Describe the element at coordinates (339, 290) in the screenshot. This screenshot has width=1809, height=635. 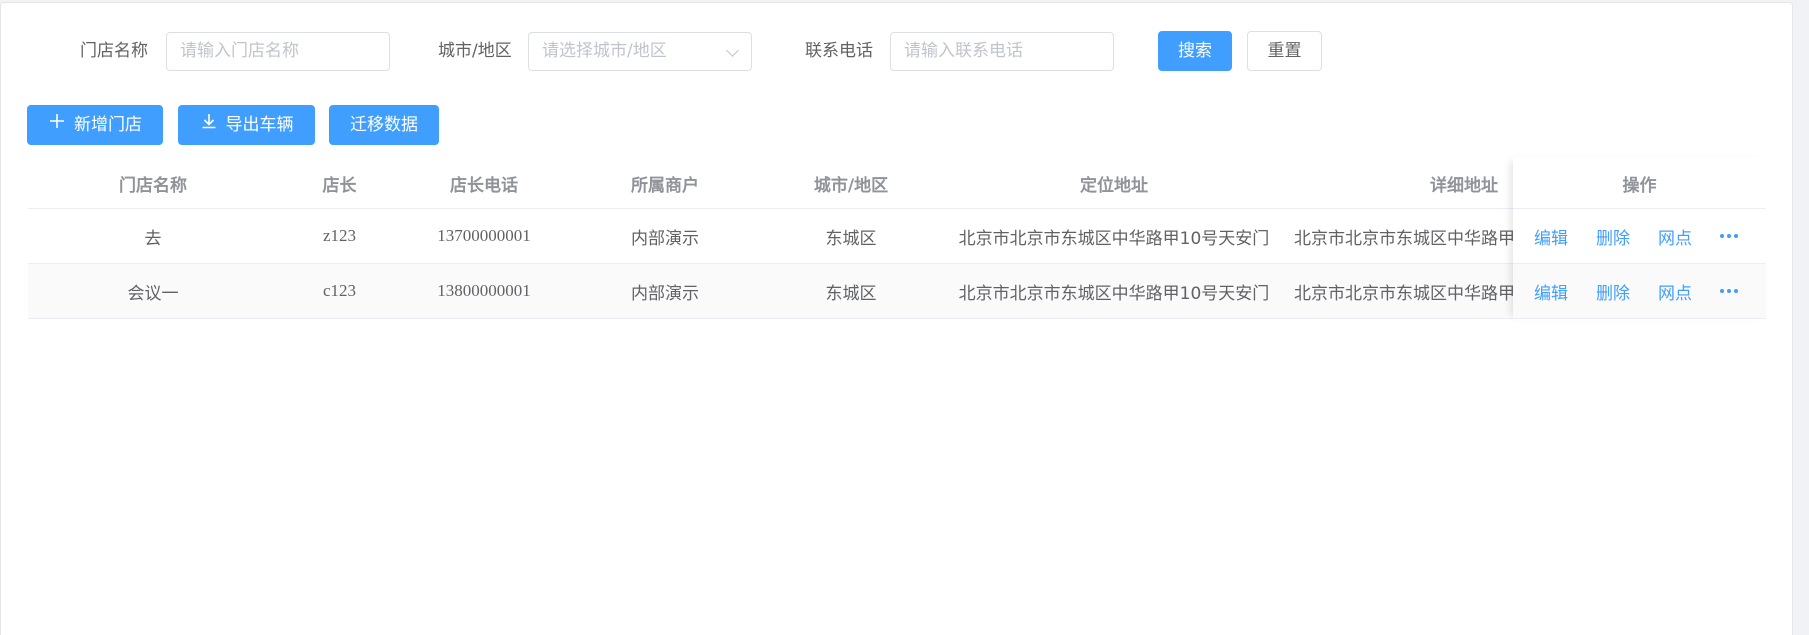
I see `cell-manager: c123` at that location.